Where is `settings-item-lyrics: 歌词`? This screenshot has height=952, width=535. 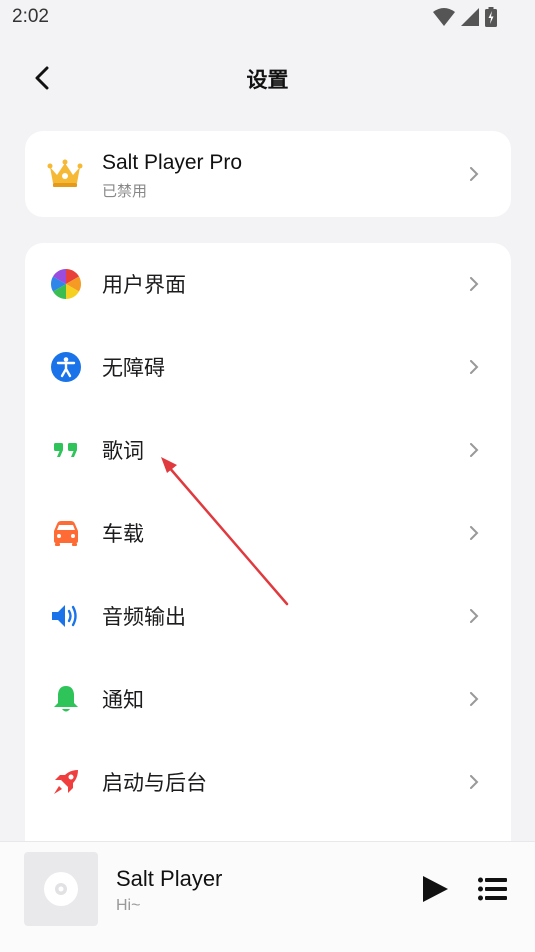
settings-item-lyrics: 歌词 is located at coordinates (268, 450).